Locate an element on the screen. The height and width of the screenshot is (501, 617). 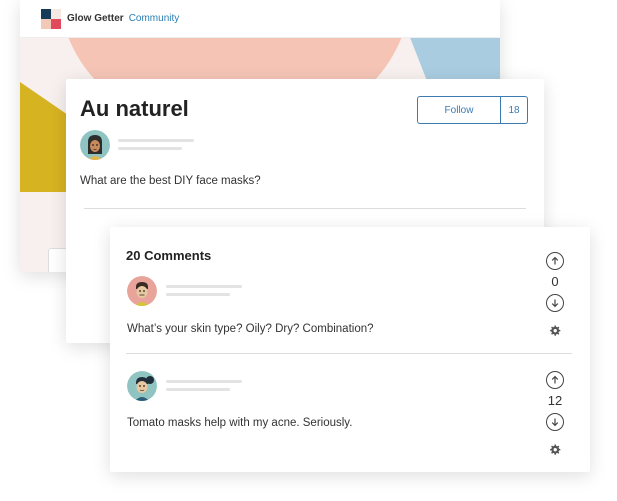
comment-divider is located at coordinates (349, 353).